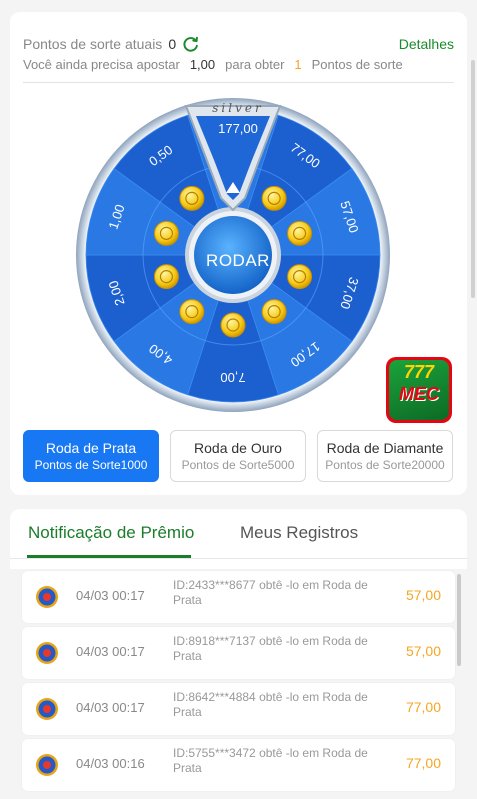 The image size is (477, 799). Describe the element at coordinates (270, 760) in the screenshot. I see `notification-text: ID:5755***3472 obtê -lo em Roda de Prata` at that location.